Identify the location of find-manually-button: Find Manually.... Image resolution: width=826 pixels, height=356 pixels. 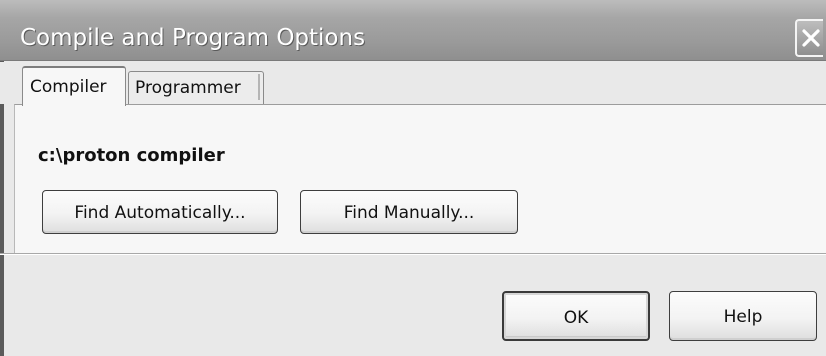
(409, 212).